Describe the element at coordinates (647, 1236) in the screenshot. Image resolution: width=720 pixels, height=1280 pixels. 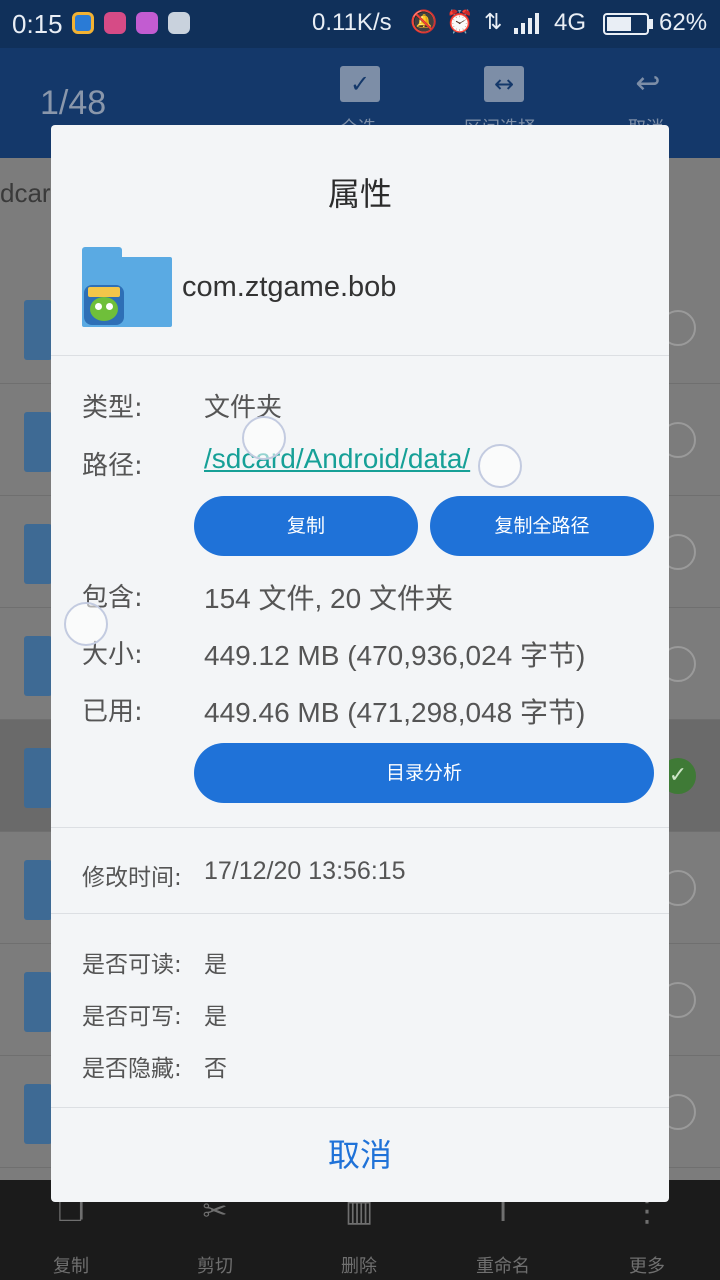
I see `more-action: ⋮ 更多` at that location.